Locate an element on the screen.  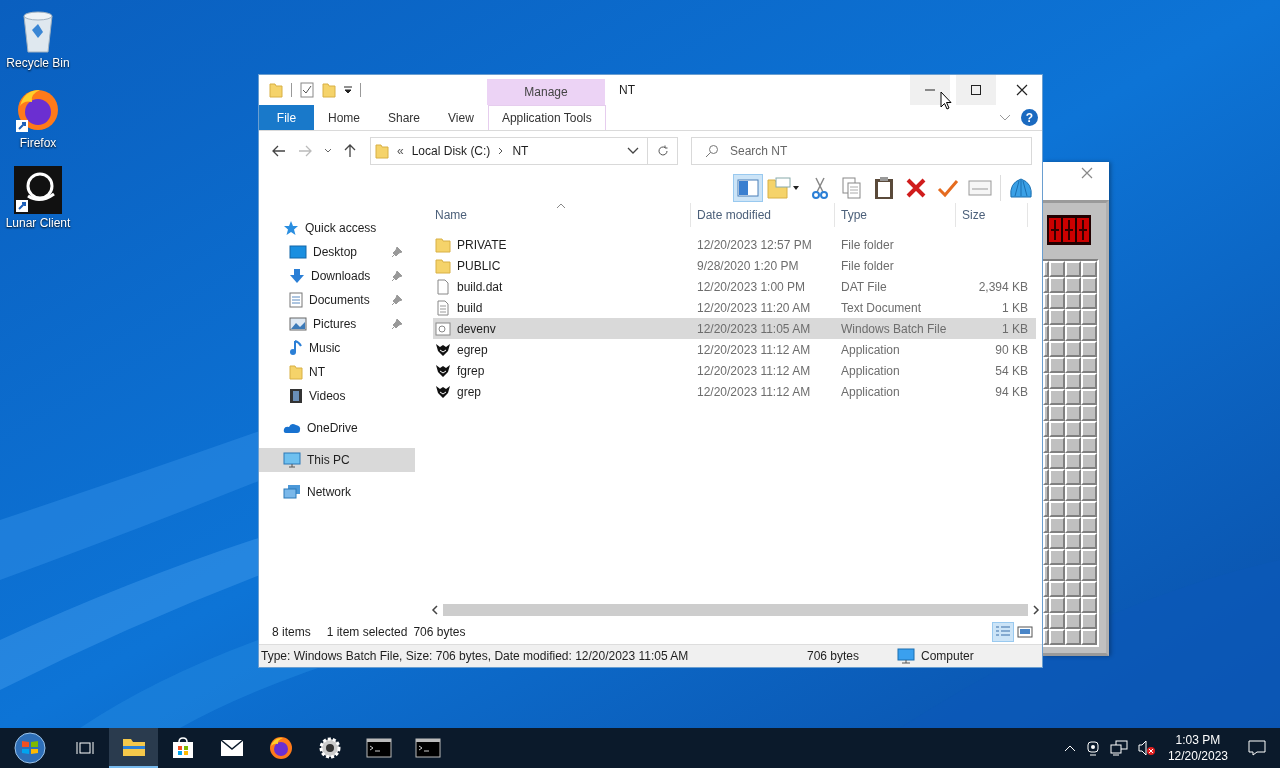
counter-drawing is located at coordinates (1069, 230).